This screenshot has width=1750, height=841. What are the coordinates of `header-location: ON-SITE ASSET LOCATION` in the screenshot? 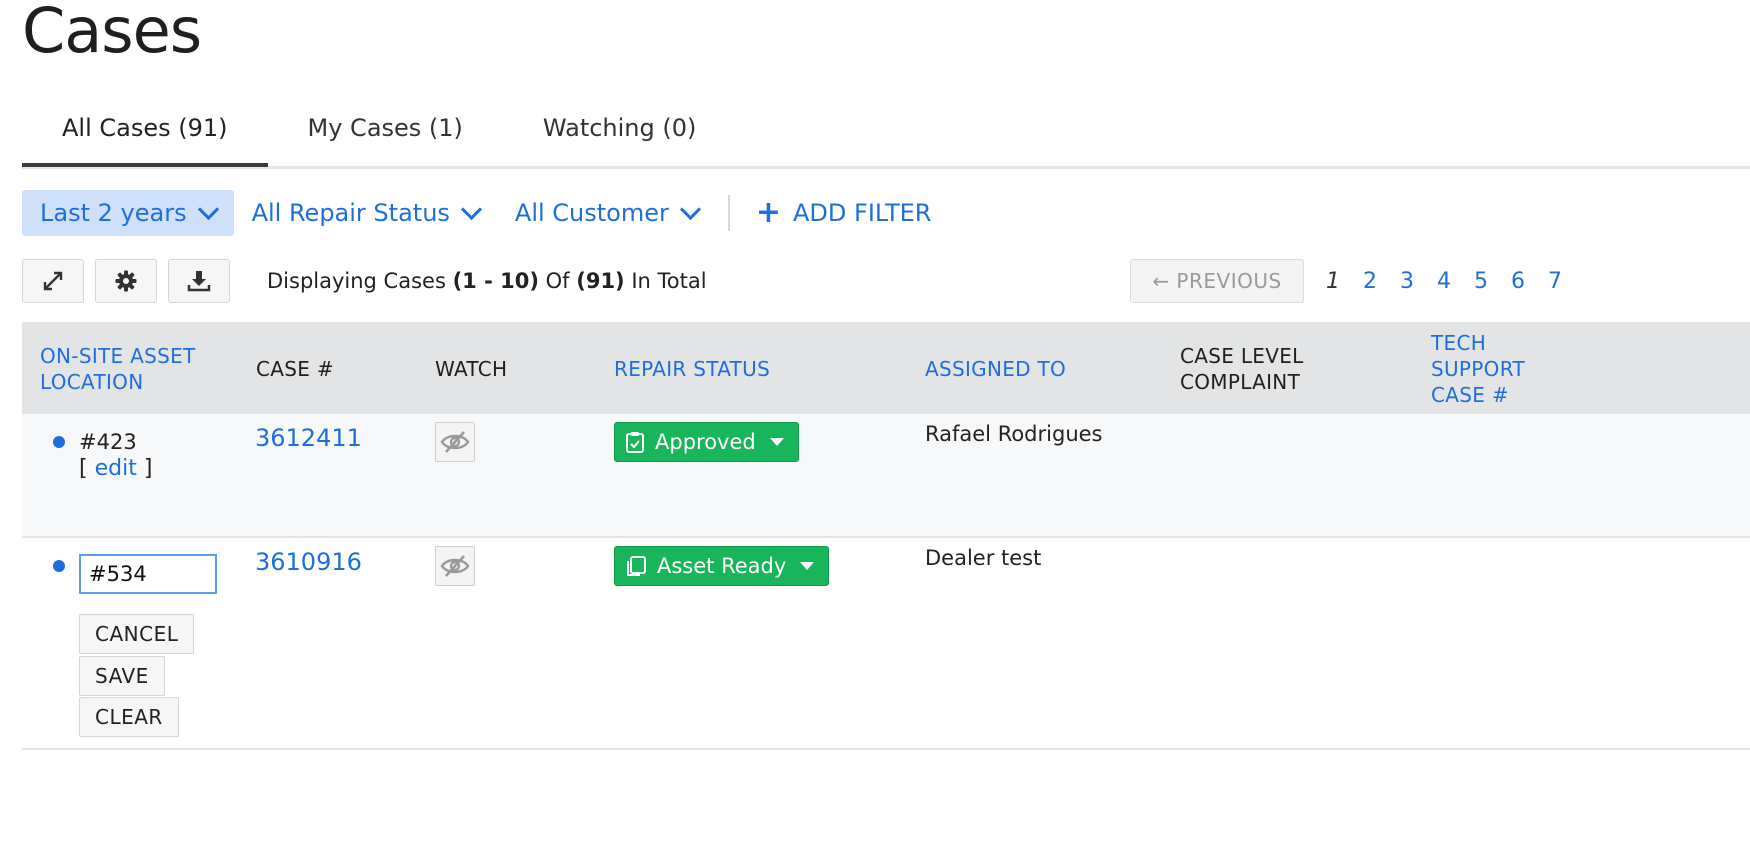 It's located at (135, 369).